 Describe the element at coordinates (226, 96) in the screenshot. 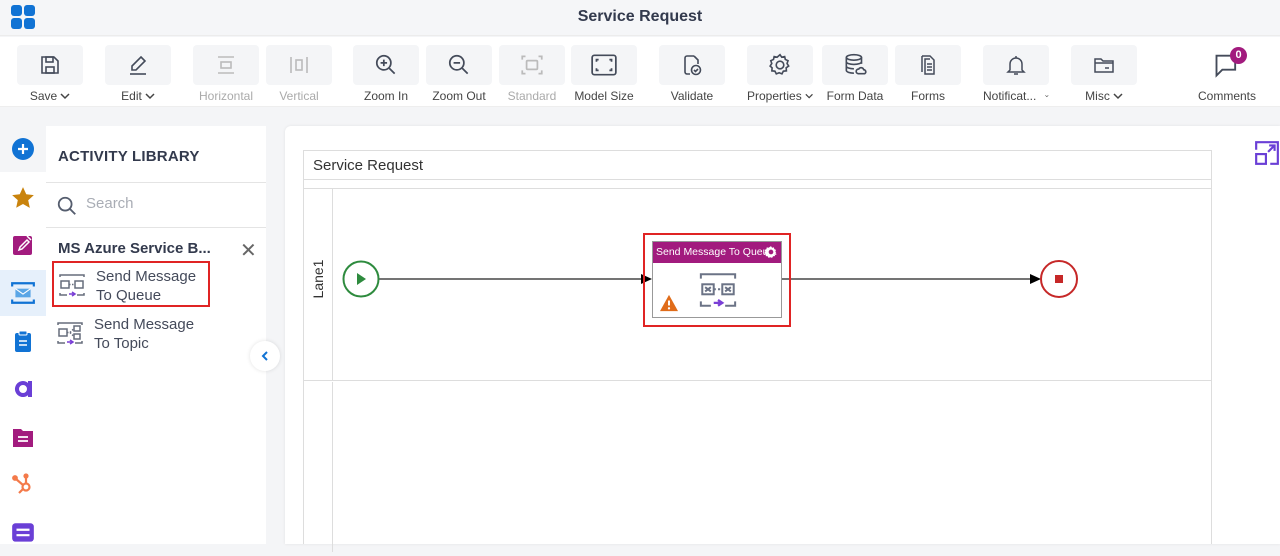

I see `horizontal-label: Horizontal` at that location.